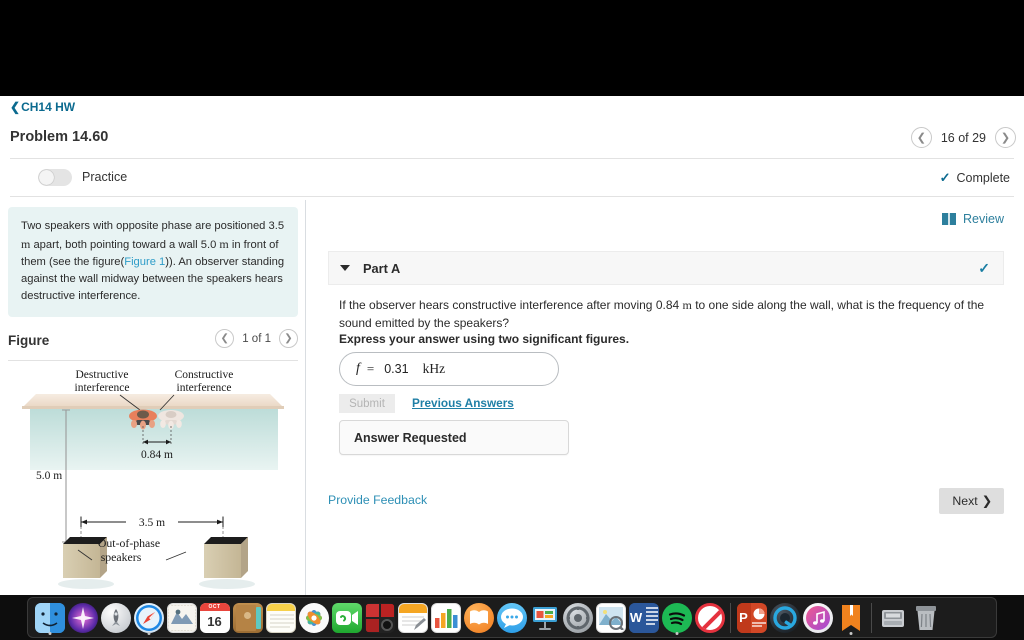  I want to click on macos-dock: OCT 16 W P, so click(512, 617).